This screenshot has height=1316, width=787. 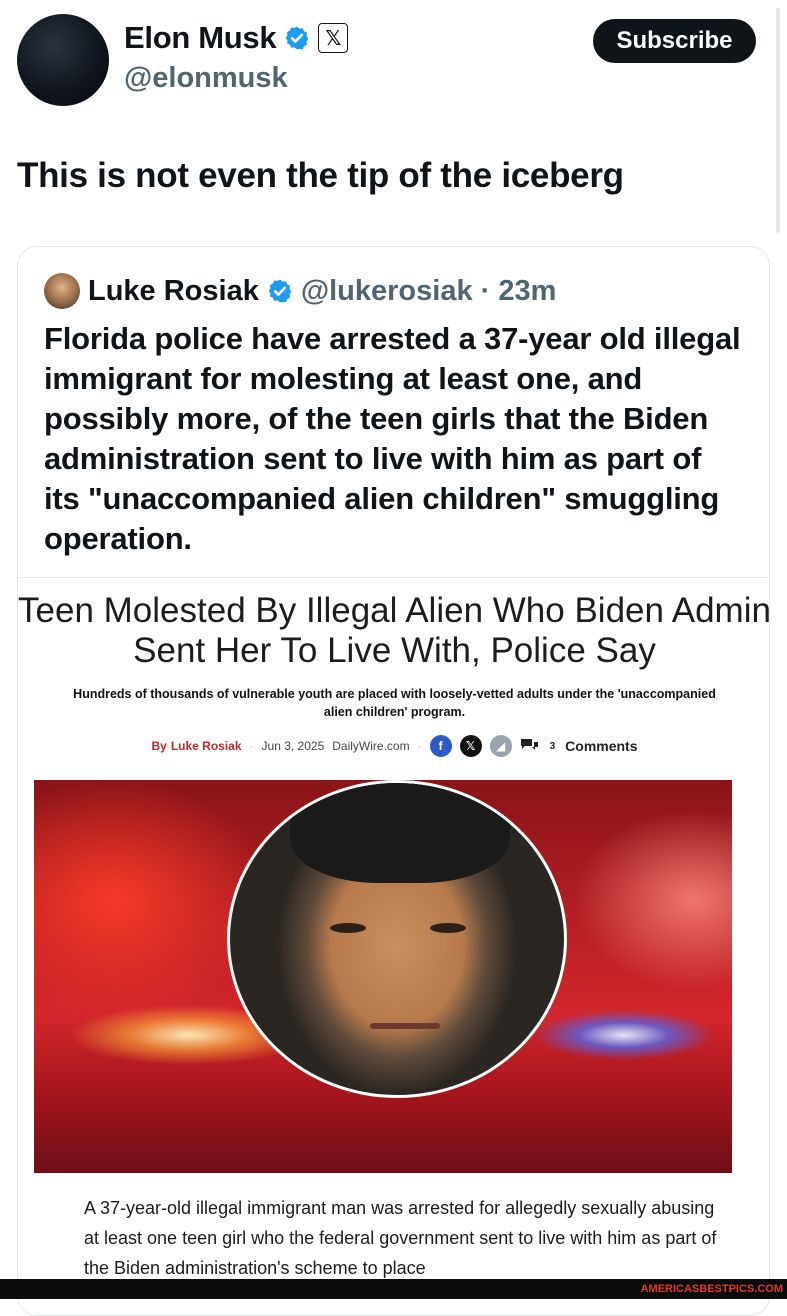 I want to click on comments-icon, so click(x=529, y=744).